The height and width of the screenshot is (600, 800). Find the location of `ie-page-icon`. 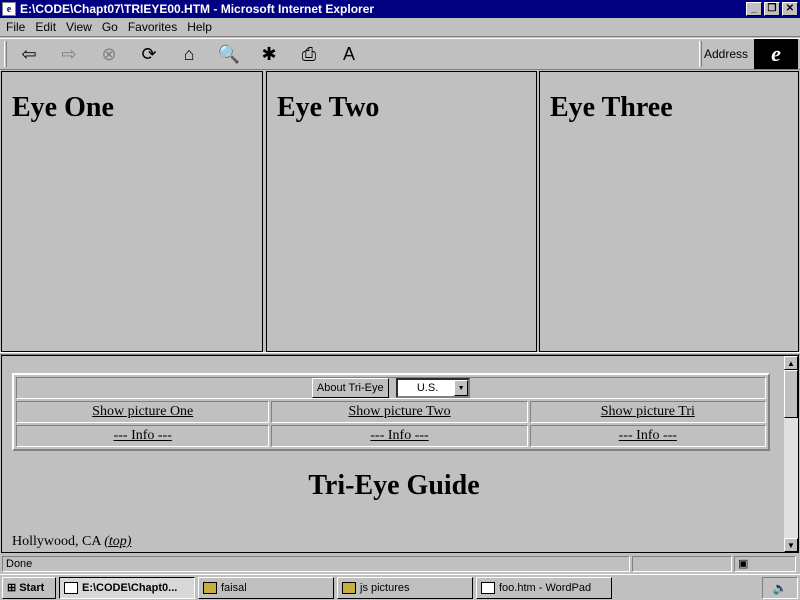

ie-page-icon is located at coordinates (71, 587).